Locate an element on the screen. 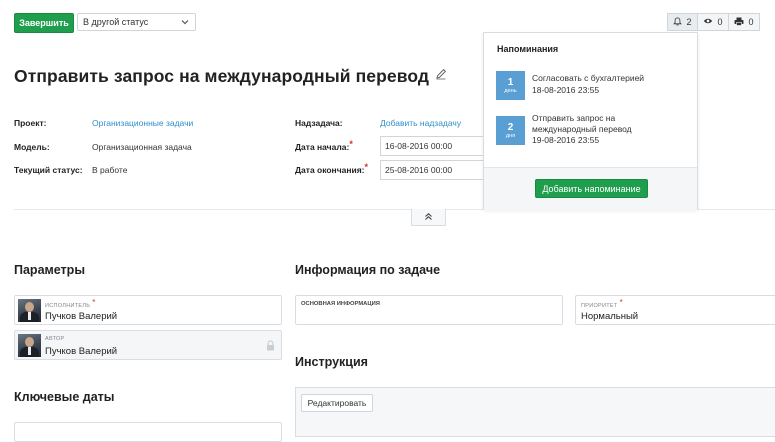 This screenshot has height=442, width=775. finish-button: Завершить is located at coordinates (44, 23).